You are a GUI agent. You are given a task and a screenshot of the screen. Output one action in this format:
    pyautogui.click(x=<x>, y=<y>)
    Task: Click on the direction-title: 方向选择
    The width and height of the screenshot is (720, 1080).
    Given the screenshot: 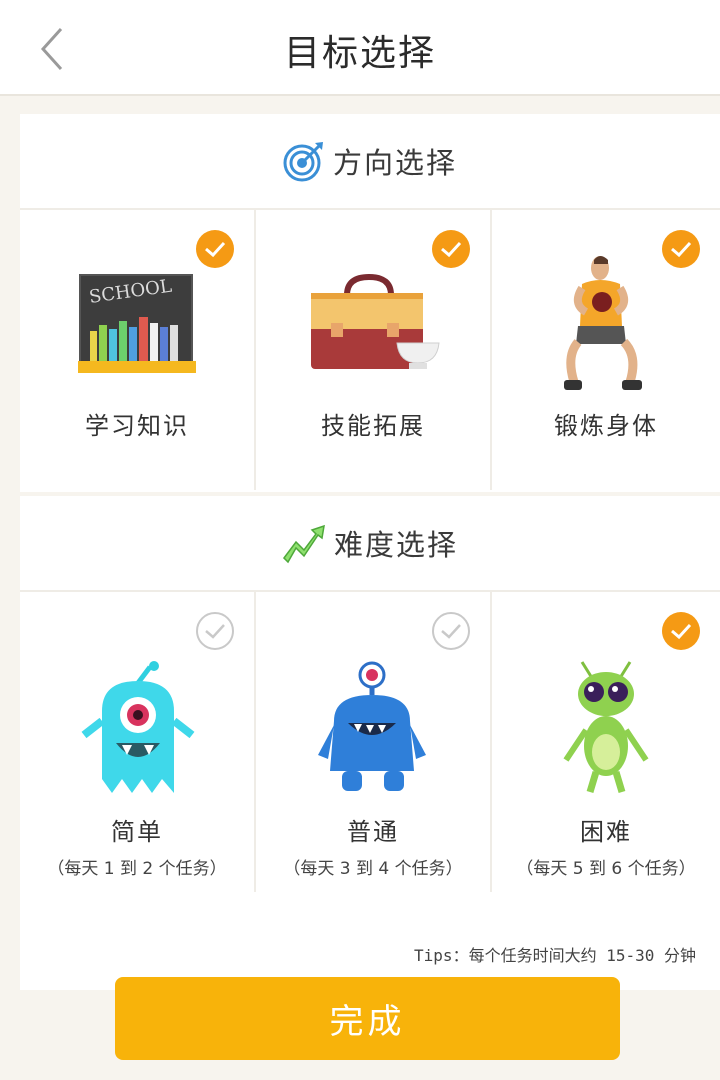 What is the action you would take?
    pyautogui.click(x=394, y=163)
    